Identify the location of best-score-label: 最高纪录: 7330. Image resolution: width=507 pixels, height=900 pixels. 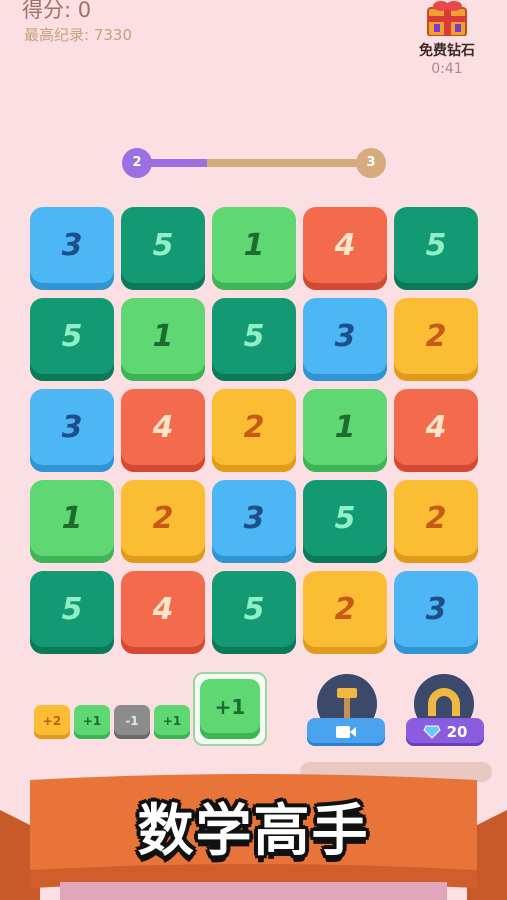
(78, 35).